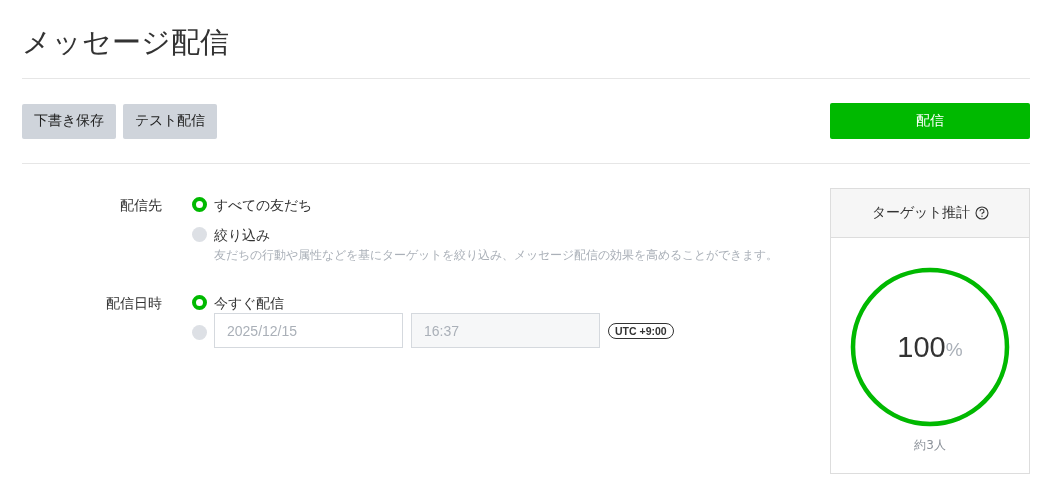  Describe the element at coordinates (981, 213) in the screenshot. I see `help-icon` at that location.